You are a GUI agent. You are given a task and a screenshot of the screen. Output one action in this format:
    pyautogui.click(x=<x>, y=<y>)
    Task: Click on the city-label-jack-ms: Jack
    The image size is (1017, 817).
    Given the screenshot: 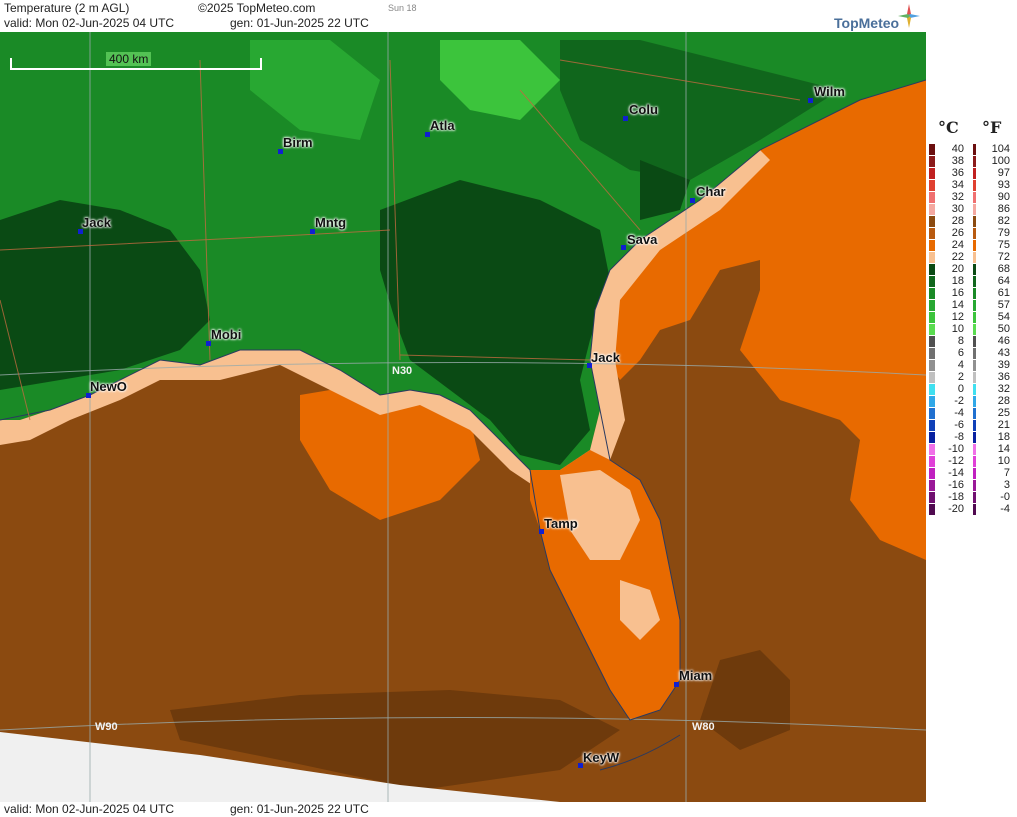 What is the action you would take?
    pyautogui.click(x=96, y=222)
    